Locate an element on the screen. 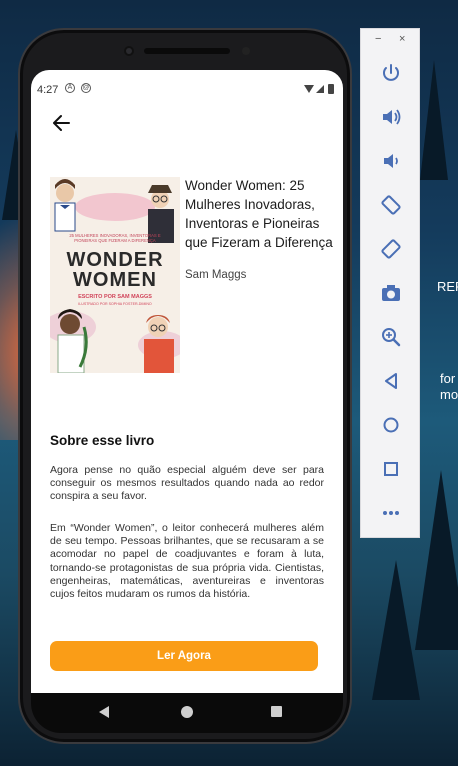 The width and height of the screenshot is (458, 766). front-camera is located at coordinates (129, 51).